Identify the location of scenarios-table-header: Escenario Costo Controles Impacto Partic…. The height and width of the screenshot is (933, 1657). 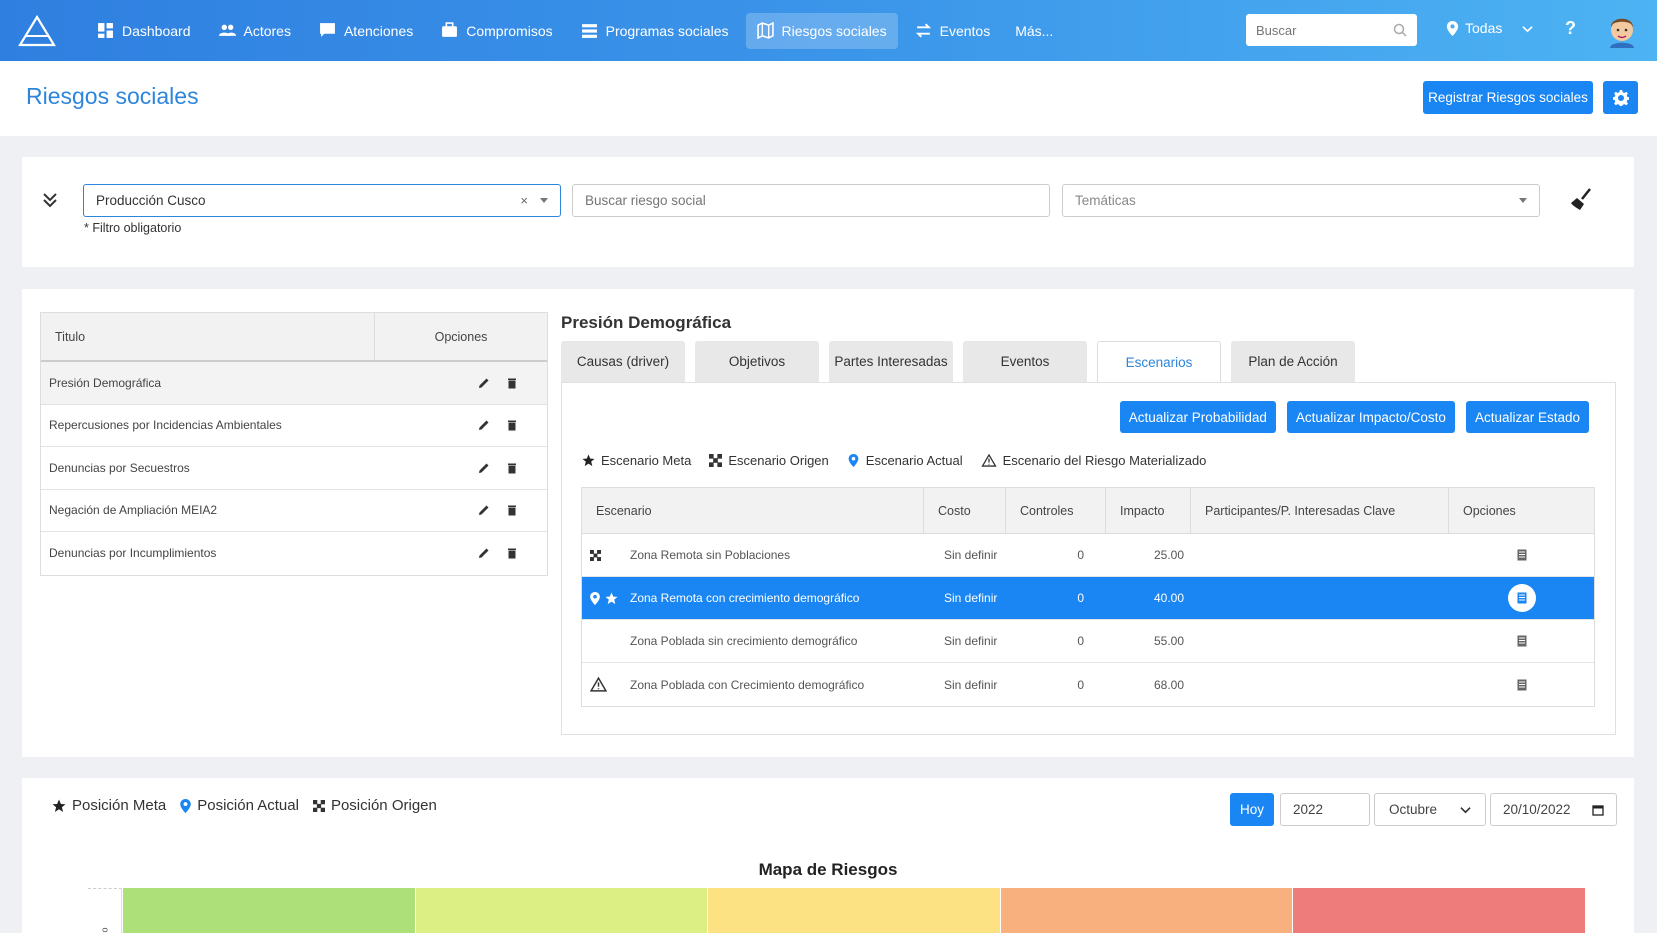
(1088, 511).